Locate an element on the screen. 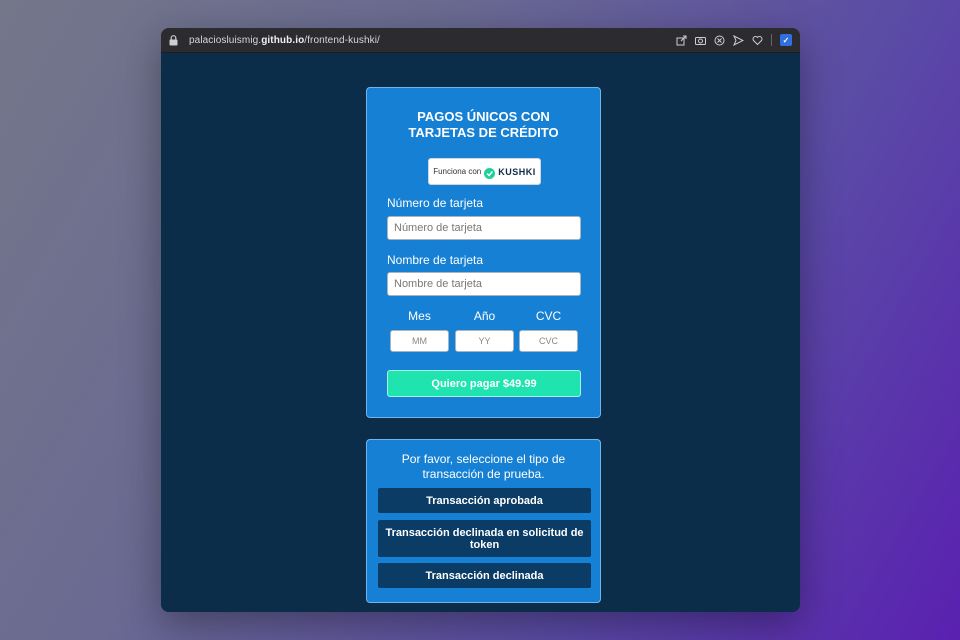 Image resolution: width=960 pixels, height=640 pixels. payment-title: PAGOS ÚNICOS CON TARJETAS DE CRÉDITO is located at coordinates (483, 124).